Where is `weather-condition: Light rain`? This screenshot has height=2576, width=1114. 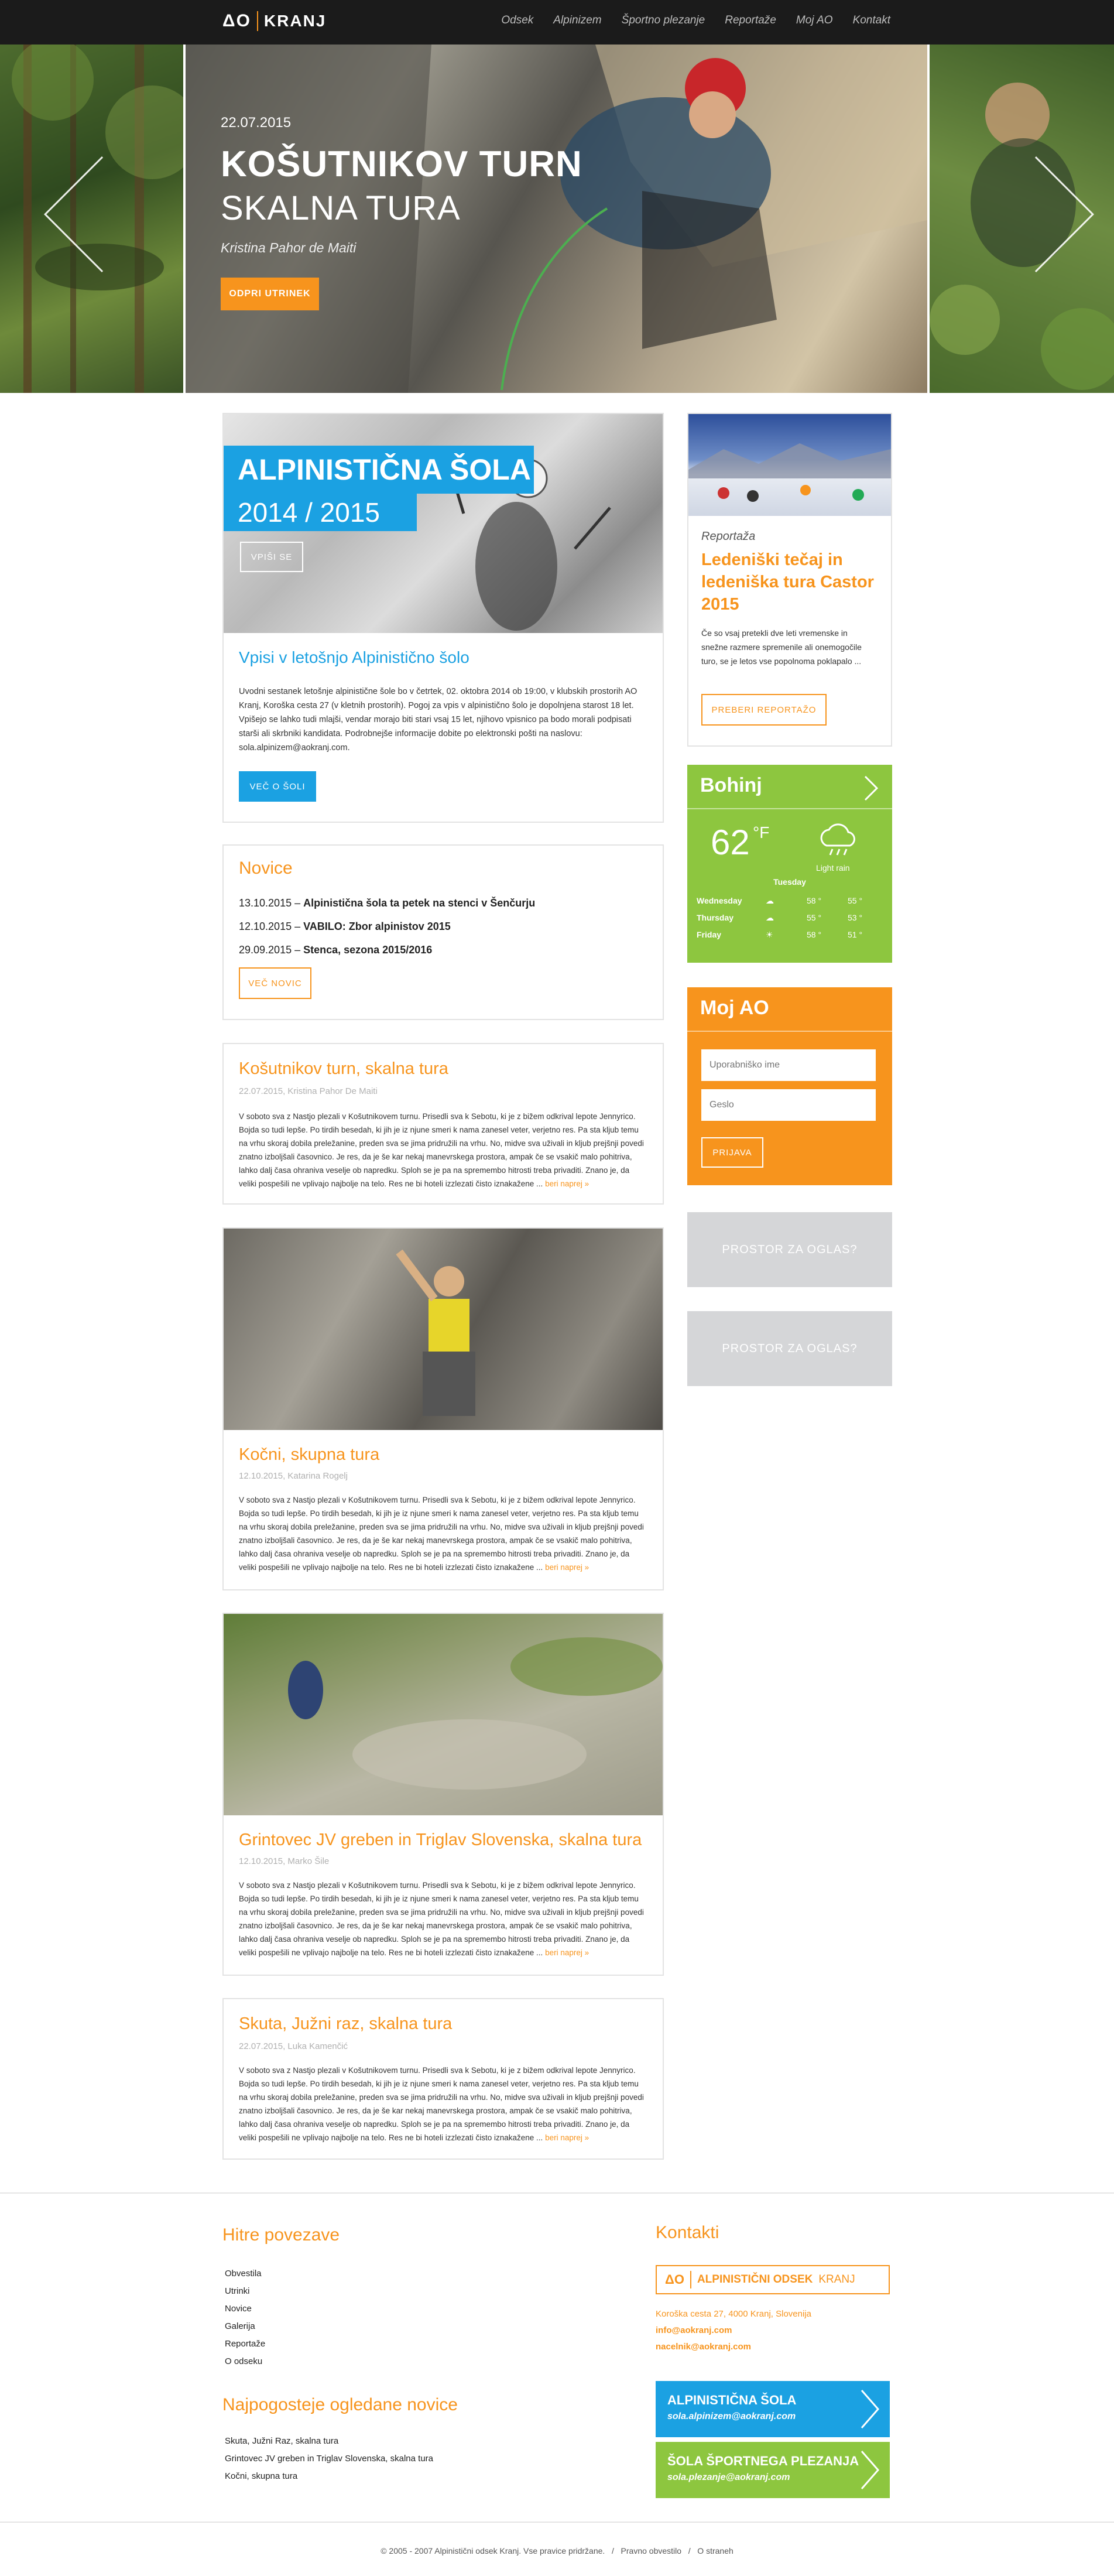 weather-condition: Light rain is located at coordinates (833, 868).